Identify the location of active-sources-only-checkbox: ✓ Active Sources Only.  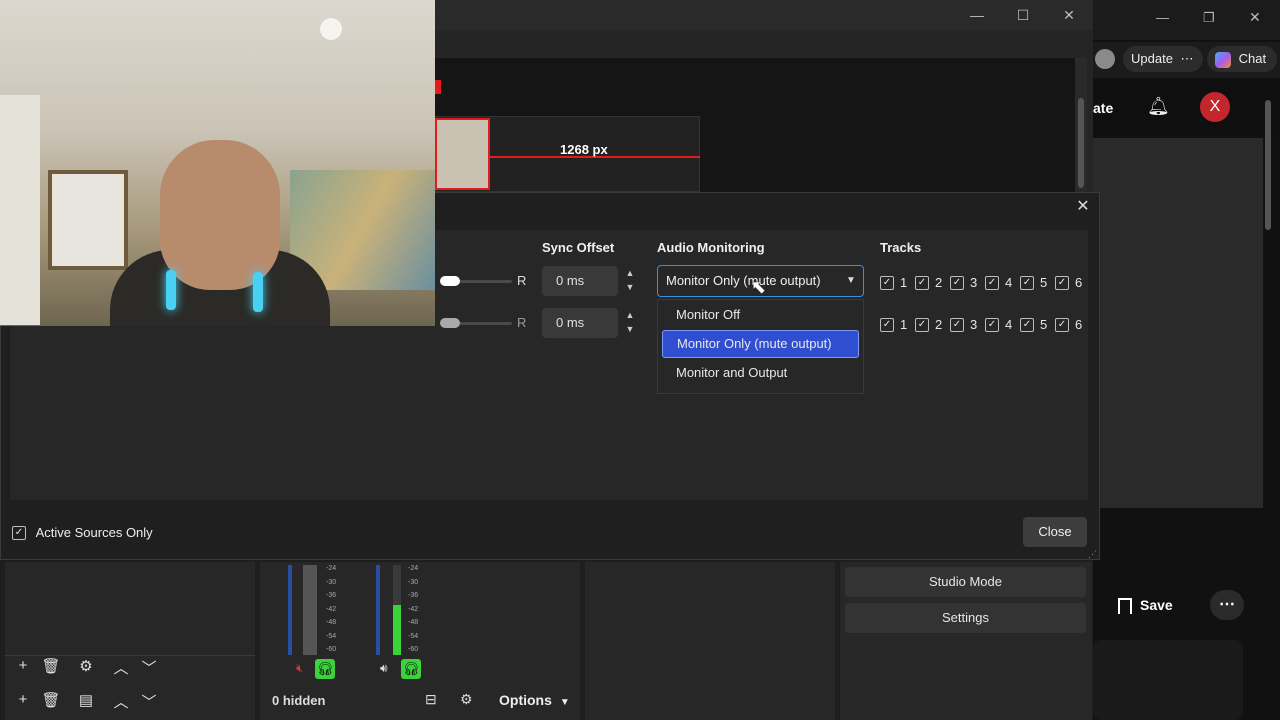
(82, 532).